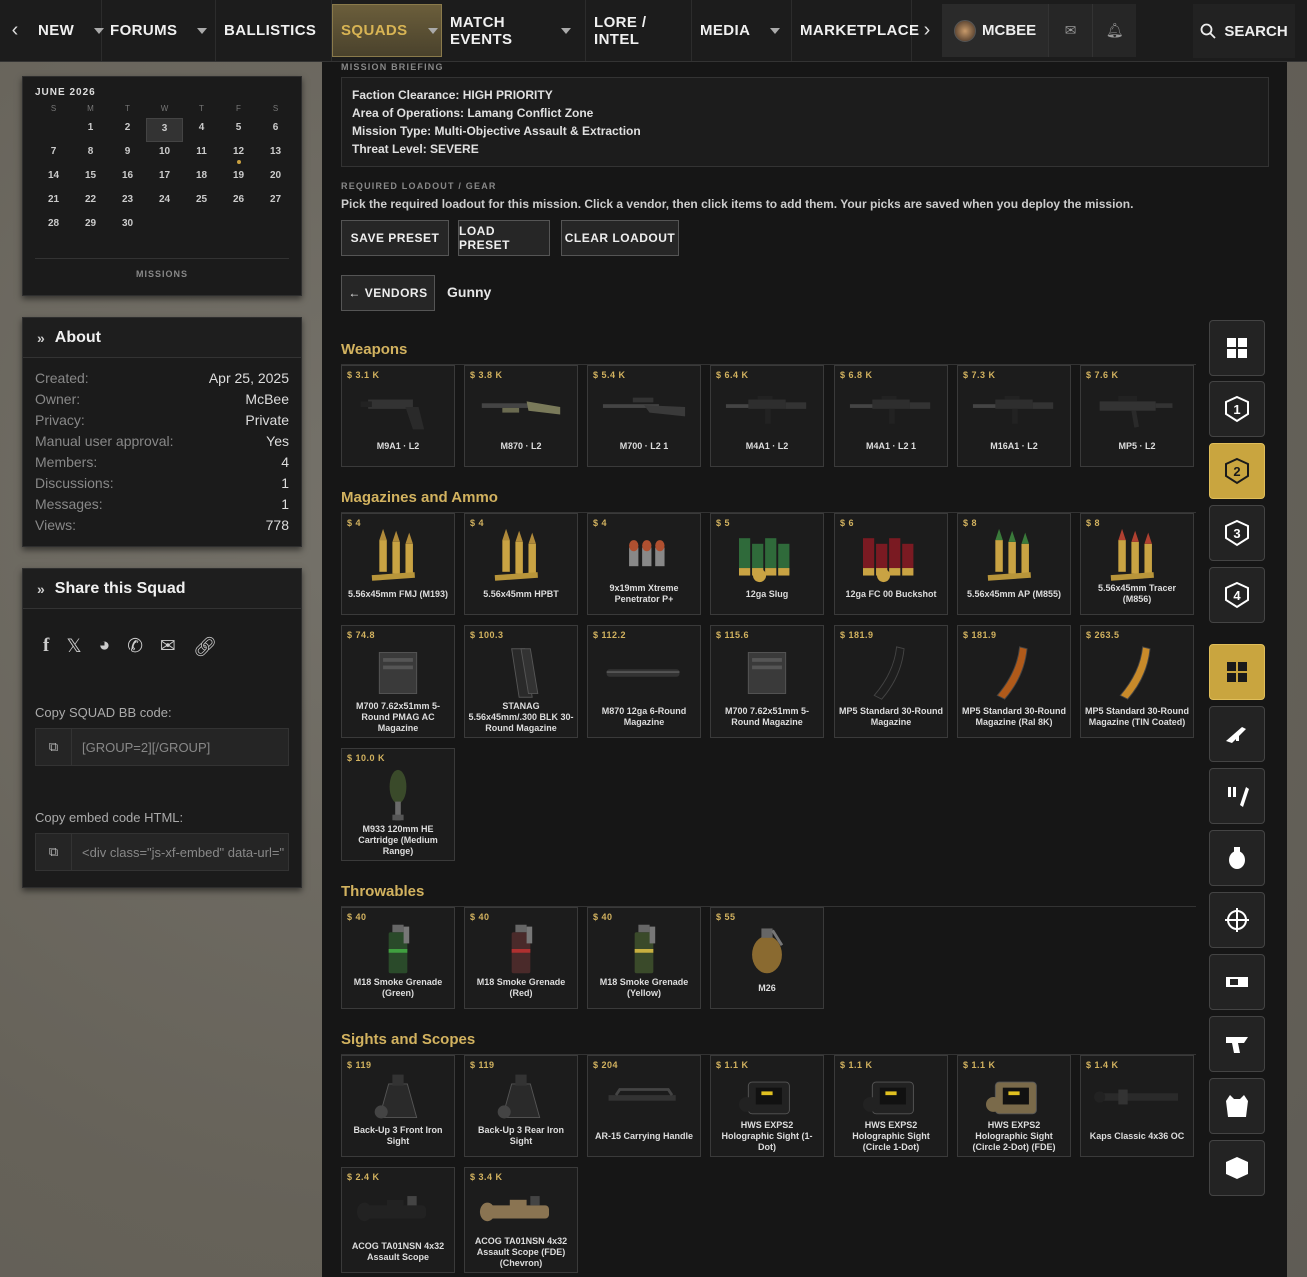 This screenshot has width=1307, height=1277. I want to click on calendar-day: 28, so click(53, 226).